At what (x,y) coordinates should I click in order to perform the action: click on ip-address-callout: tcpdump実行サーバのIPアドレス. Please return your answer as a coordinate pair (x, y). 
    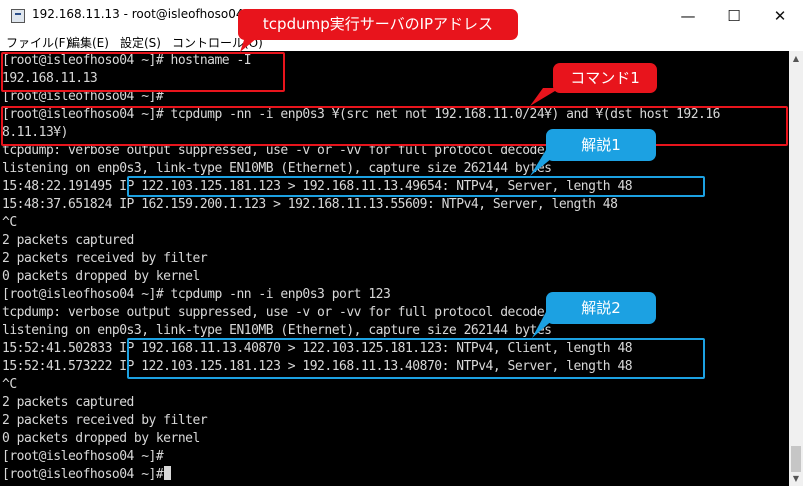
    Looking at the image, I should click on (378, 24).